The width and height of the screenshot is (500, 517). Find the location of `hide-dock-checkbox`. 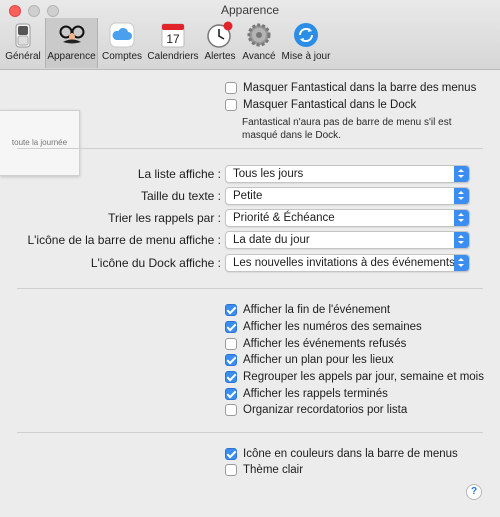

hide-dock-checkbox is located at coordinates (231, 105).